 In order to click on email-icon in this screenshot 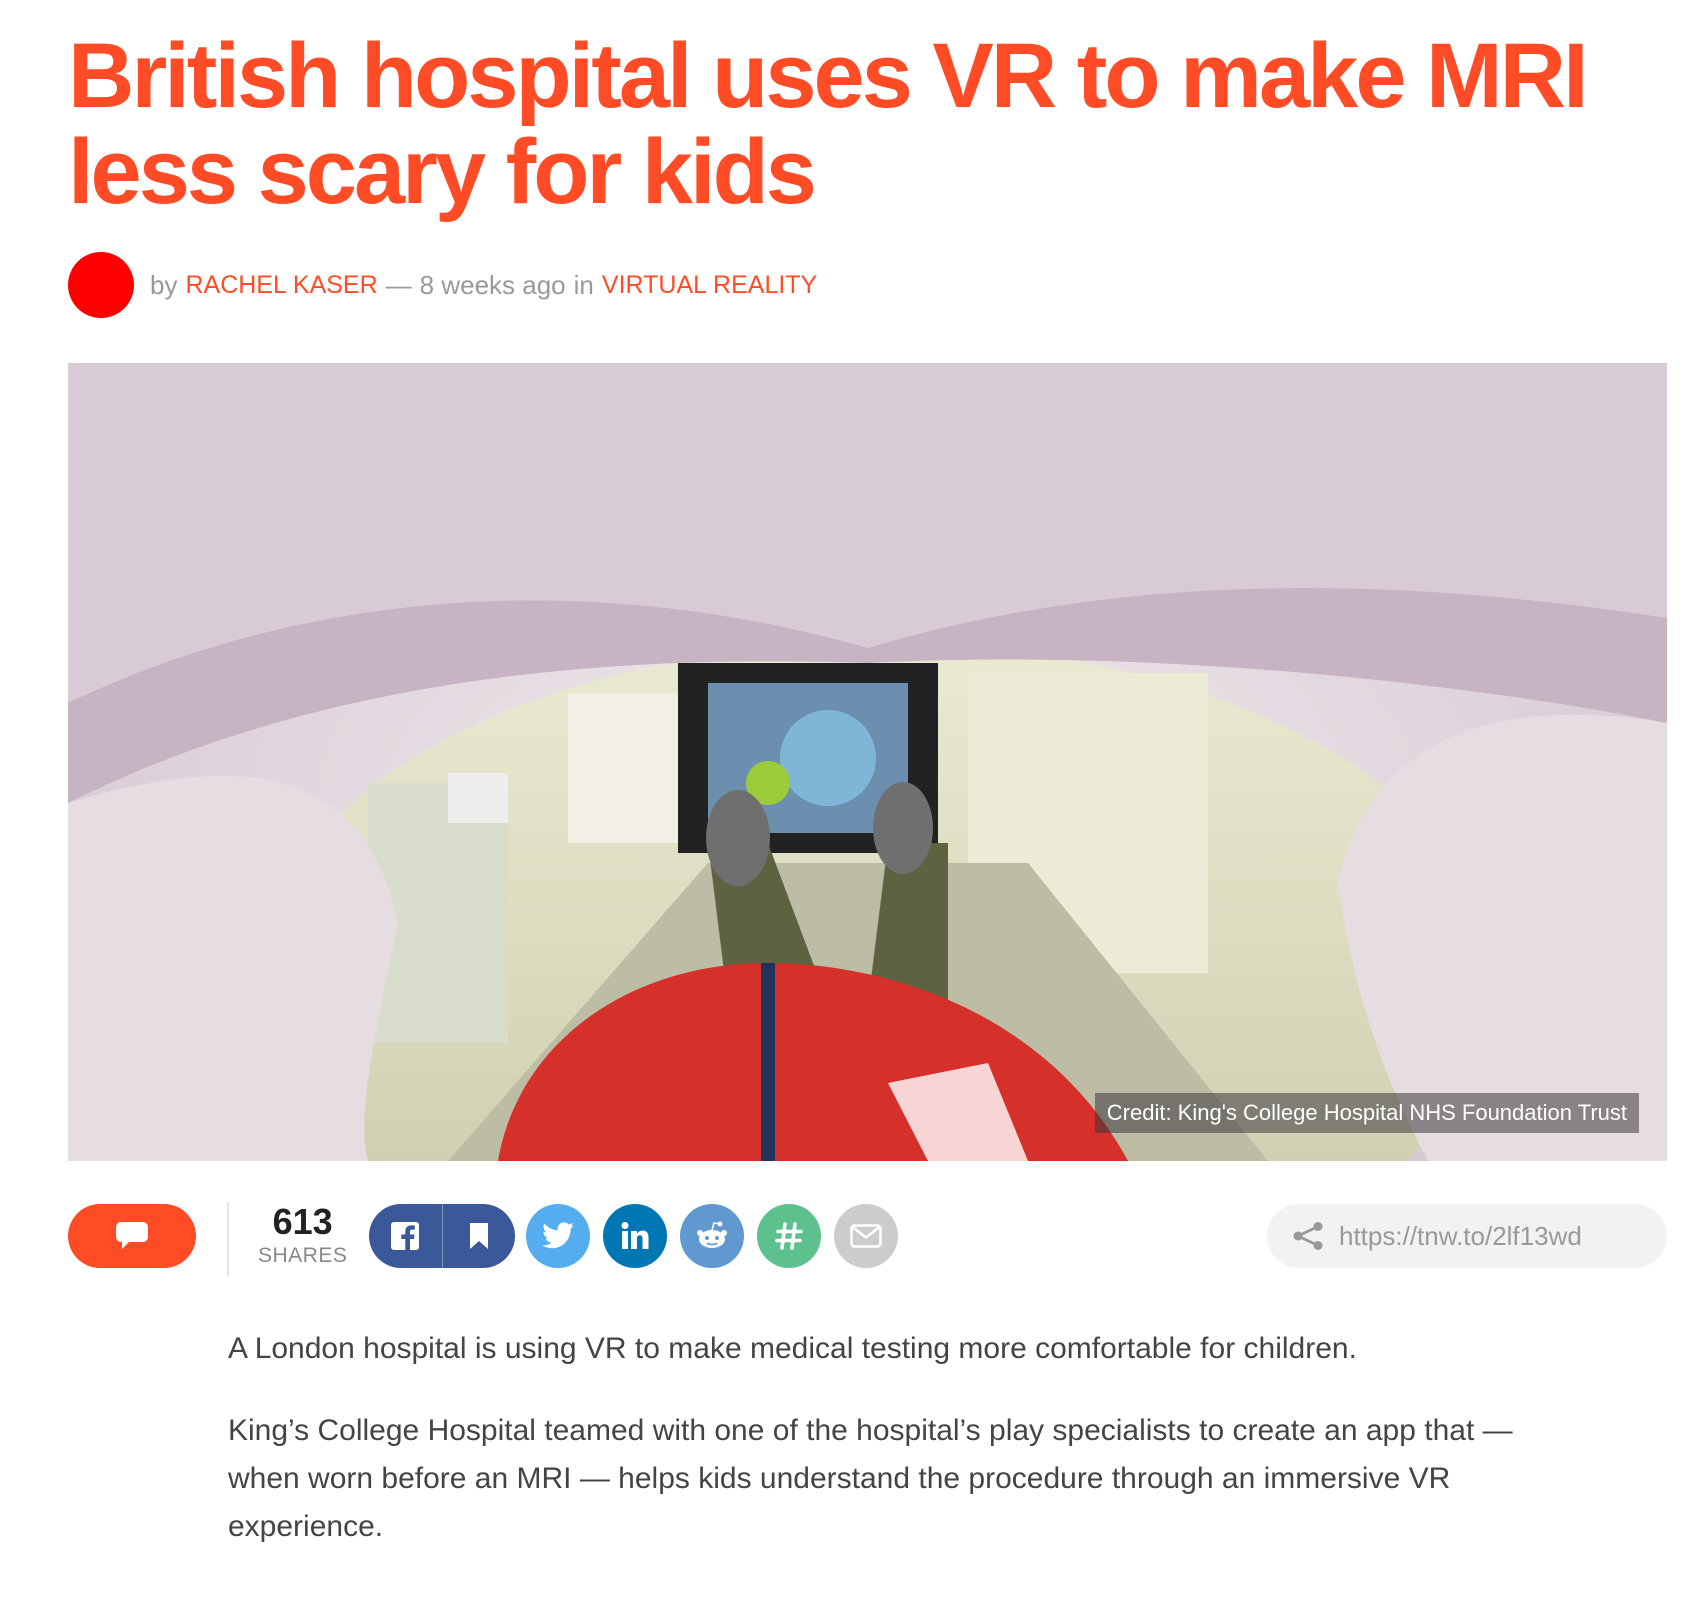, I will do `click(866, 1236)`.